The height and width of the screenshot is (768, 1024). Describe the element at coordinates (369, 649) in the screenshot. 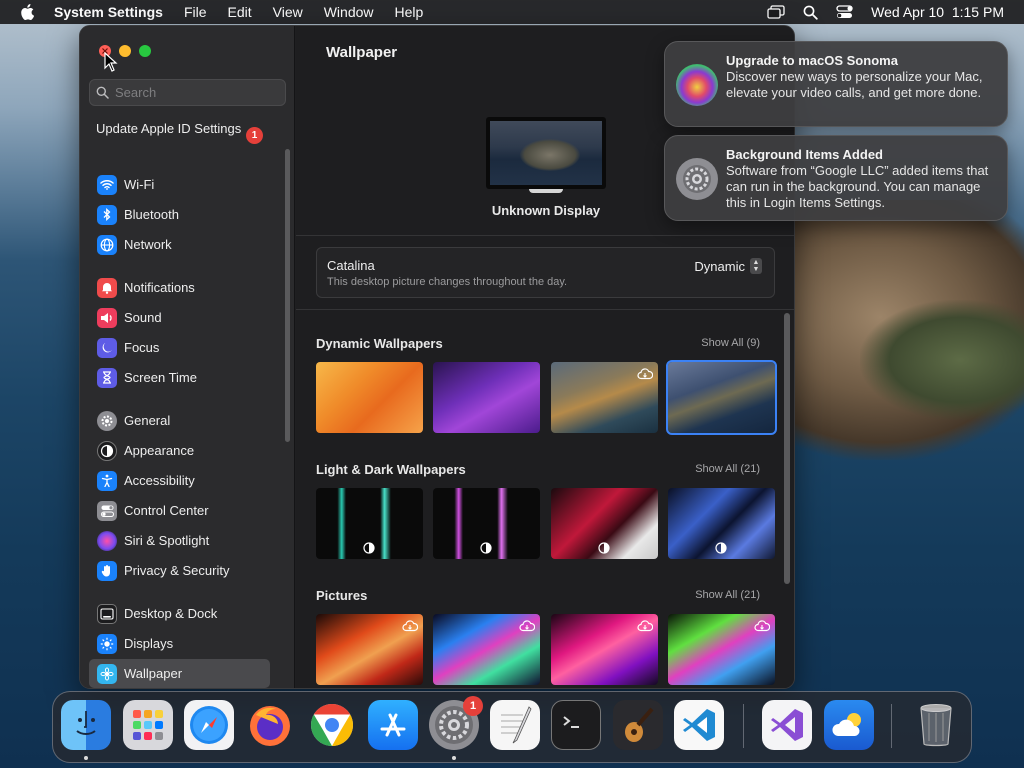

I see `wallpaper-thumbnail-picture-orange` at that location.